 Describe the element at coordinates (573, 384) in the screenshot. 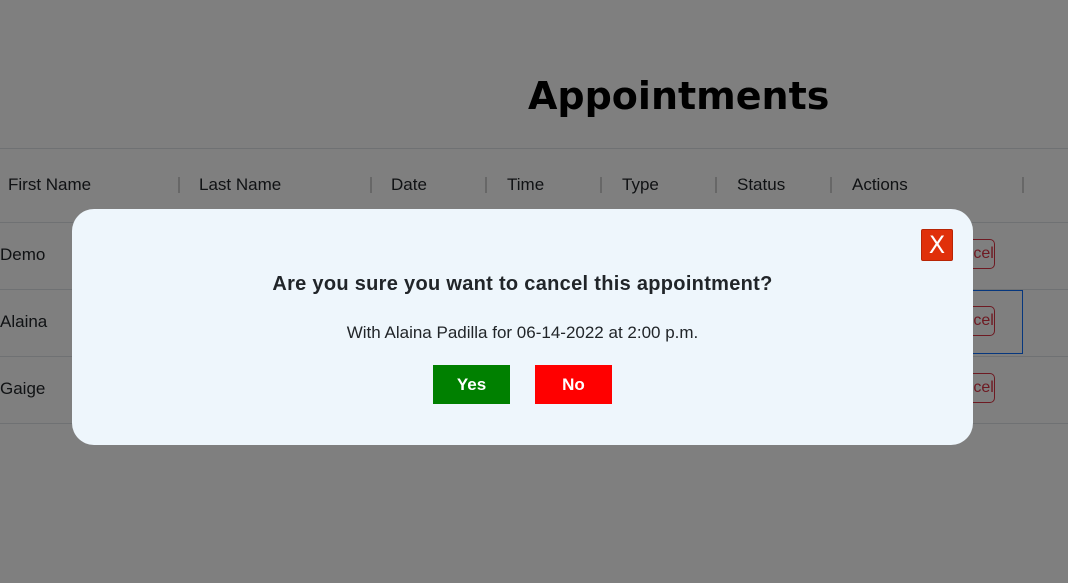

I see `no-button: No` at that location.